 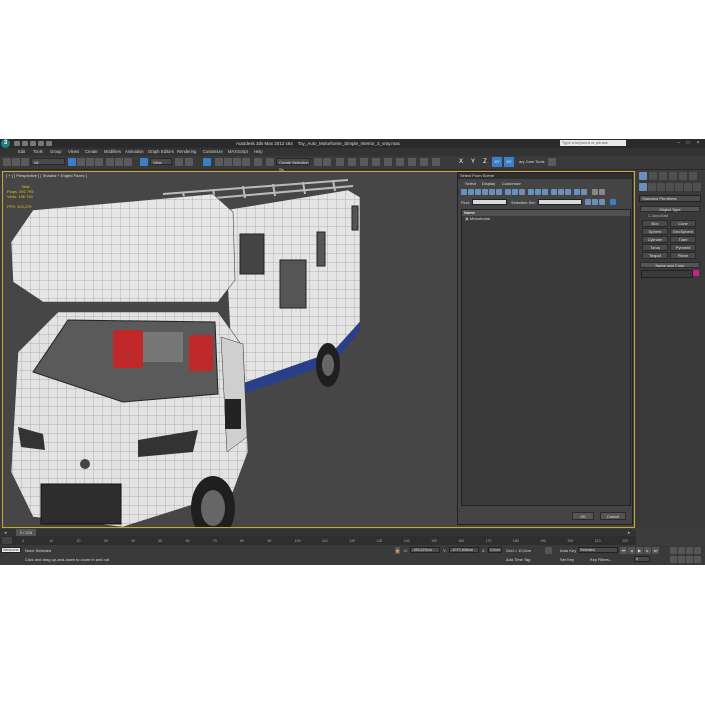 What do you see at coordinates (683, 176) in the screenshot?
I see `display-tab-icon` at bounding box center [683, 176].